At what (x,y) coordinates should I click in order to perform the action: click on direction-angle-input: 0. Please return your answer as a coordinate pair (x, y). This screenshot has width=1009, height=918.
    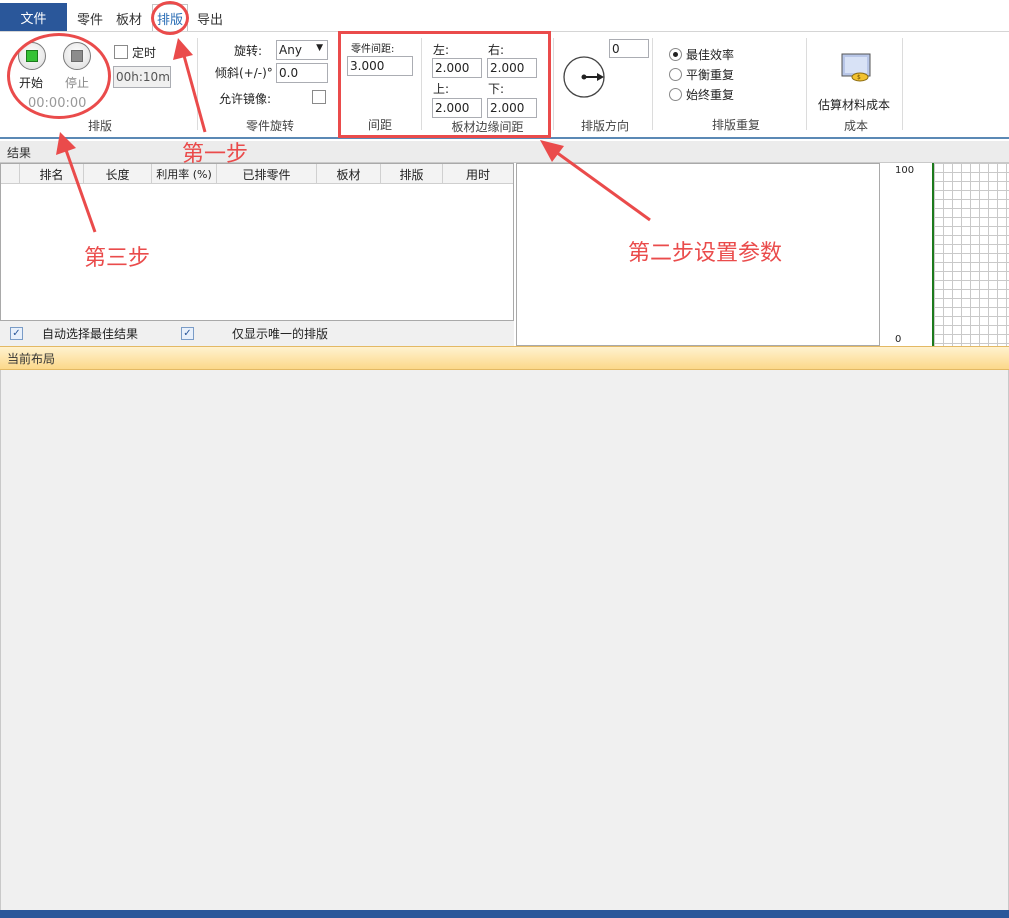
    Looking at the image, I should click on (629, 48).